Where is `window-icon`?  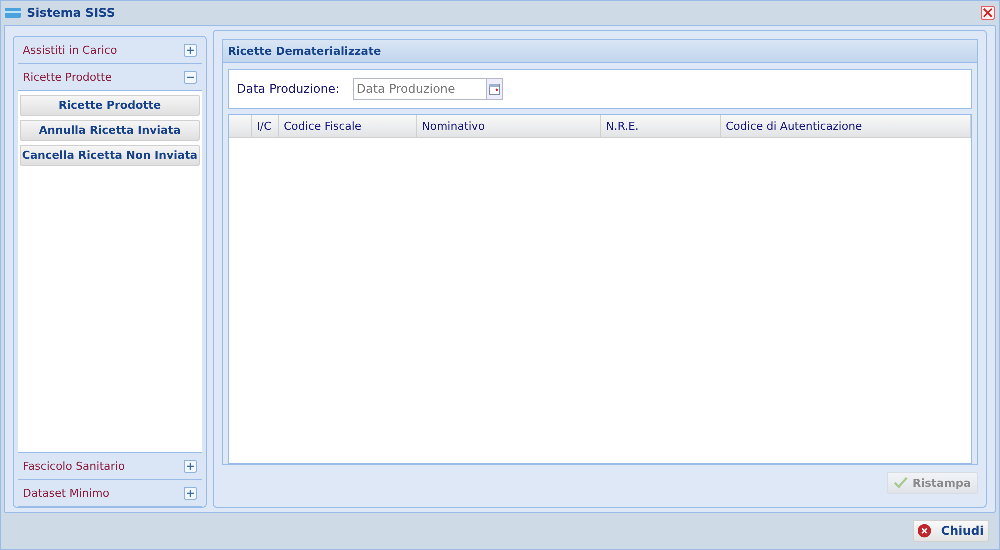
window-icon is located at coordinates (13, 13).